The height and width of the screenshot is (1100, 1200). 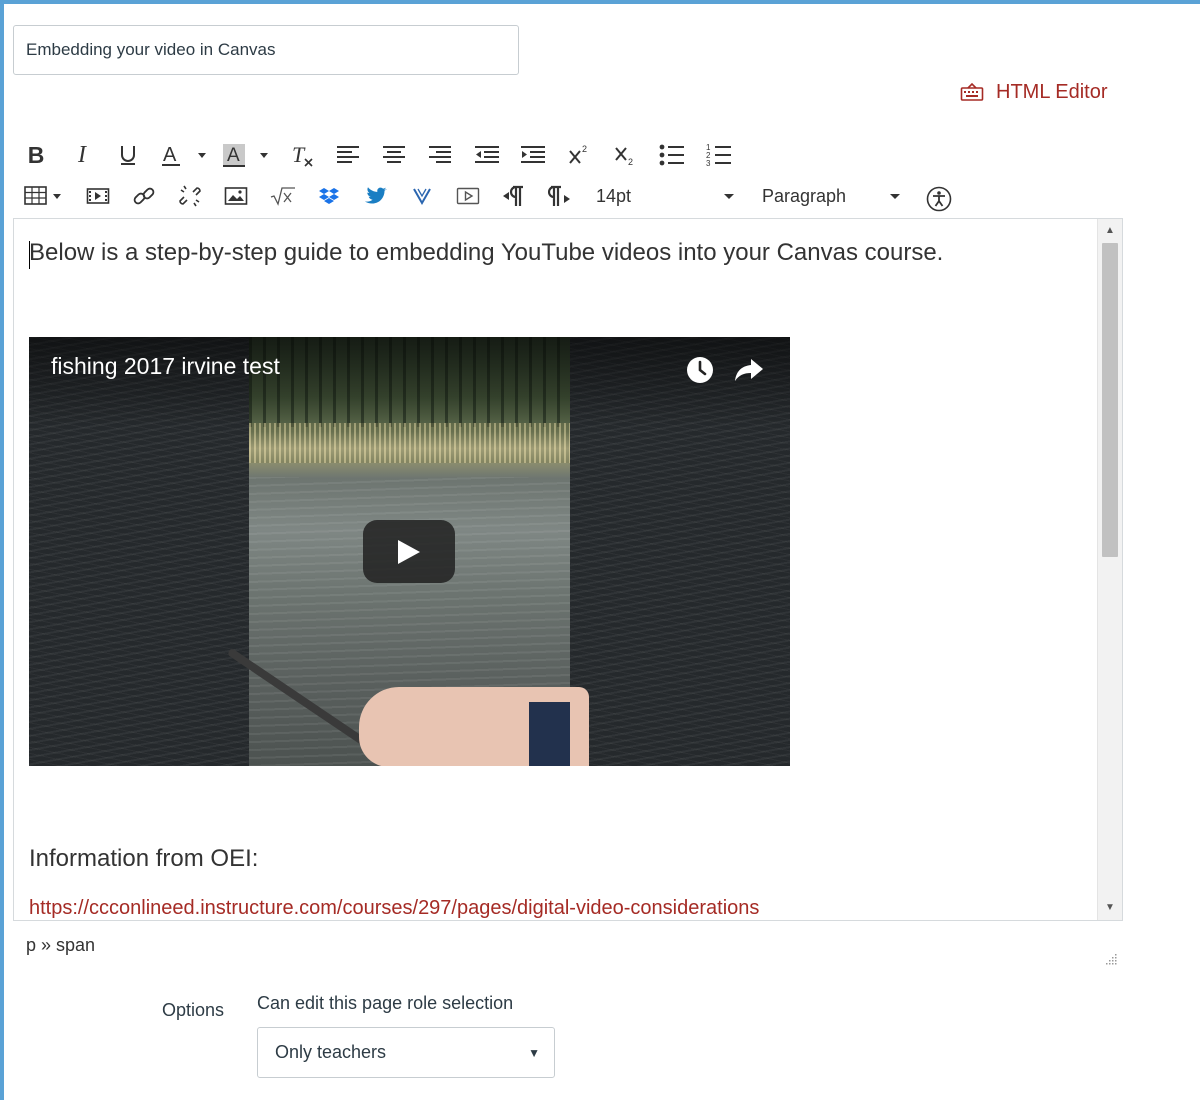 I want to click on watch-later-button, so click(x=700, y=372).